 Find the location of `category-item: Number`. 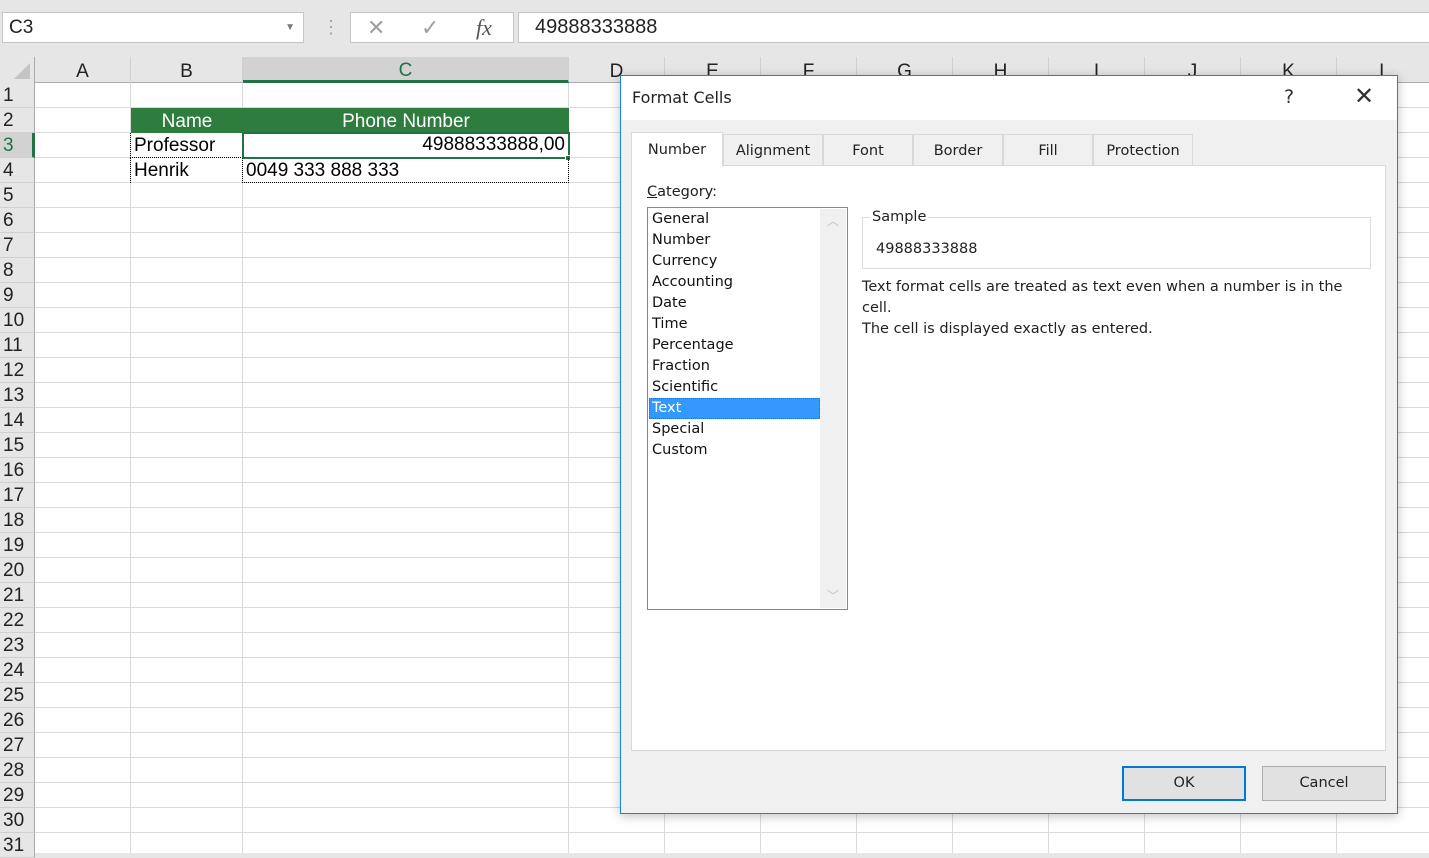

category-item: Number is located at coordinates (734, 240).